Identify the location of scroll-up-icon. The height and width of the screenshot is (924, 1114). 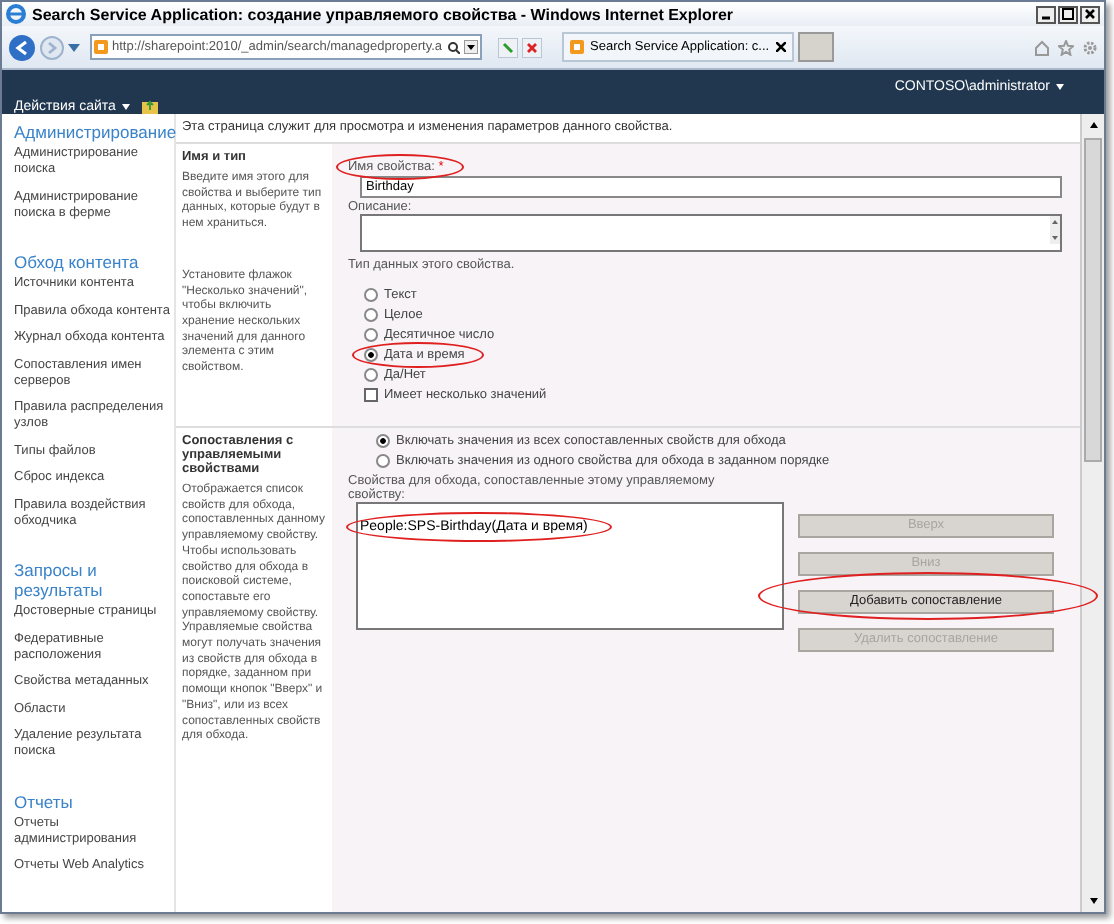
(1093, 125).